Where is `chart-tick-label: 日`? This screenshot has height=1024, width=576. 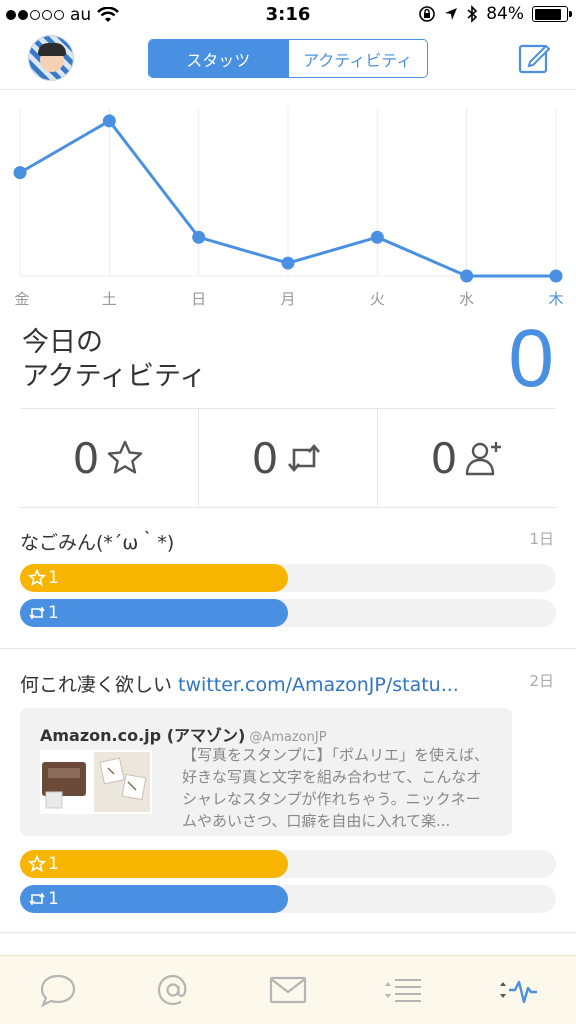 chart-tick-label: 日 is located at coordinates (198, 299).